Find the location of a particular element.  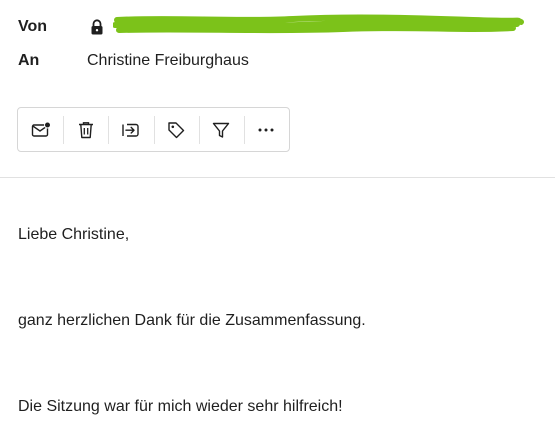

message-toolbar is located at coordinates (153, 129).